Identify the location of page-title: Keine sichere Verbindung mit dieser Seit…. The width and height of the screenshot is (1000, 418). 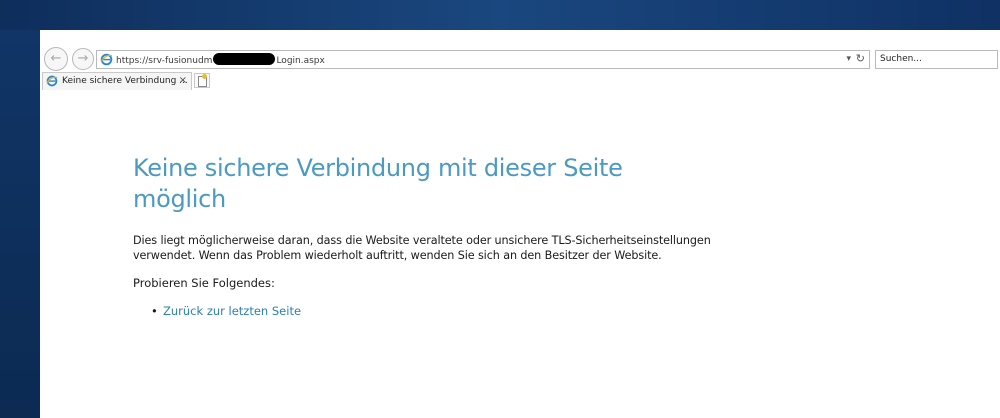
(378, 183).